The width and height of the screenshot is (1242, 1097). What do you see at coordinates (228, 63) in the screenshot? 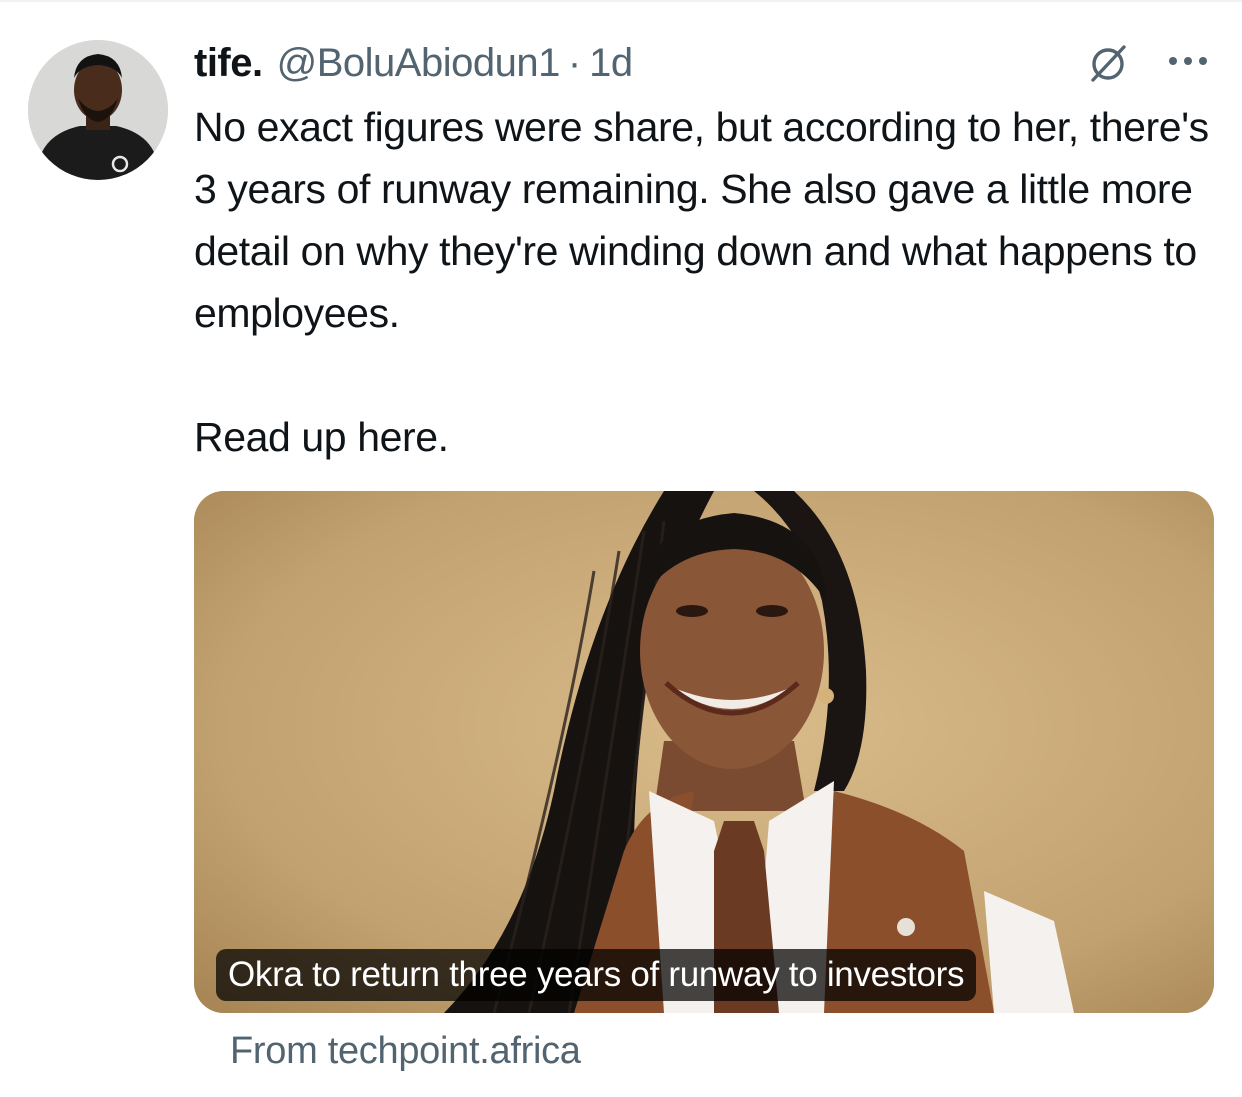
I see `author-display-name: tife.` at bounding box center [228, 63].